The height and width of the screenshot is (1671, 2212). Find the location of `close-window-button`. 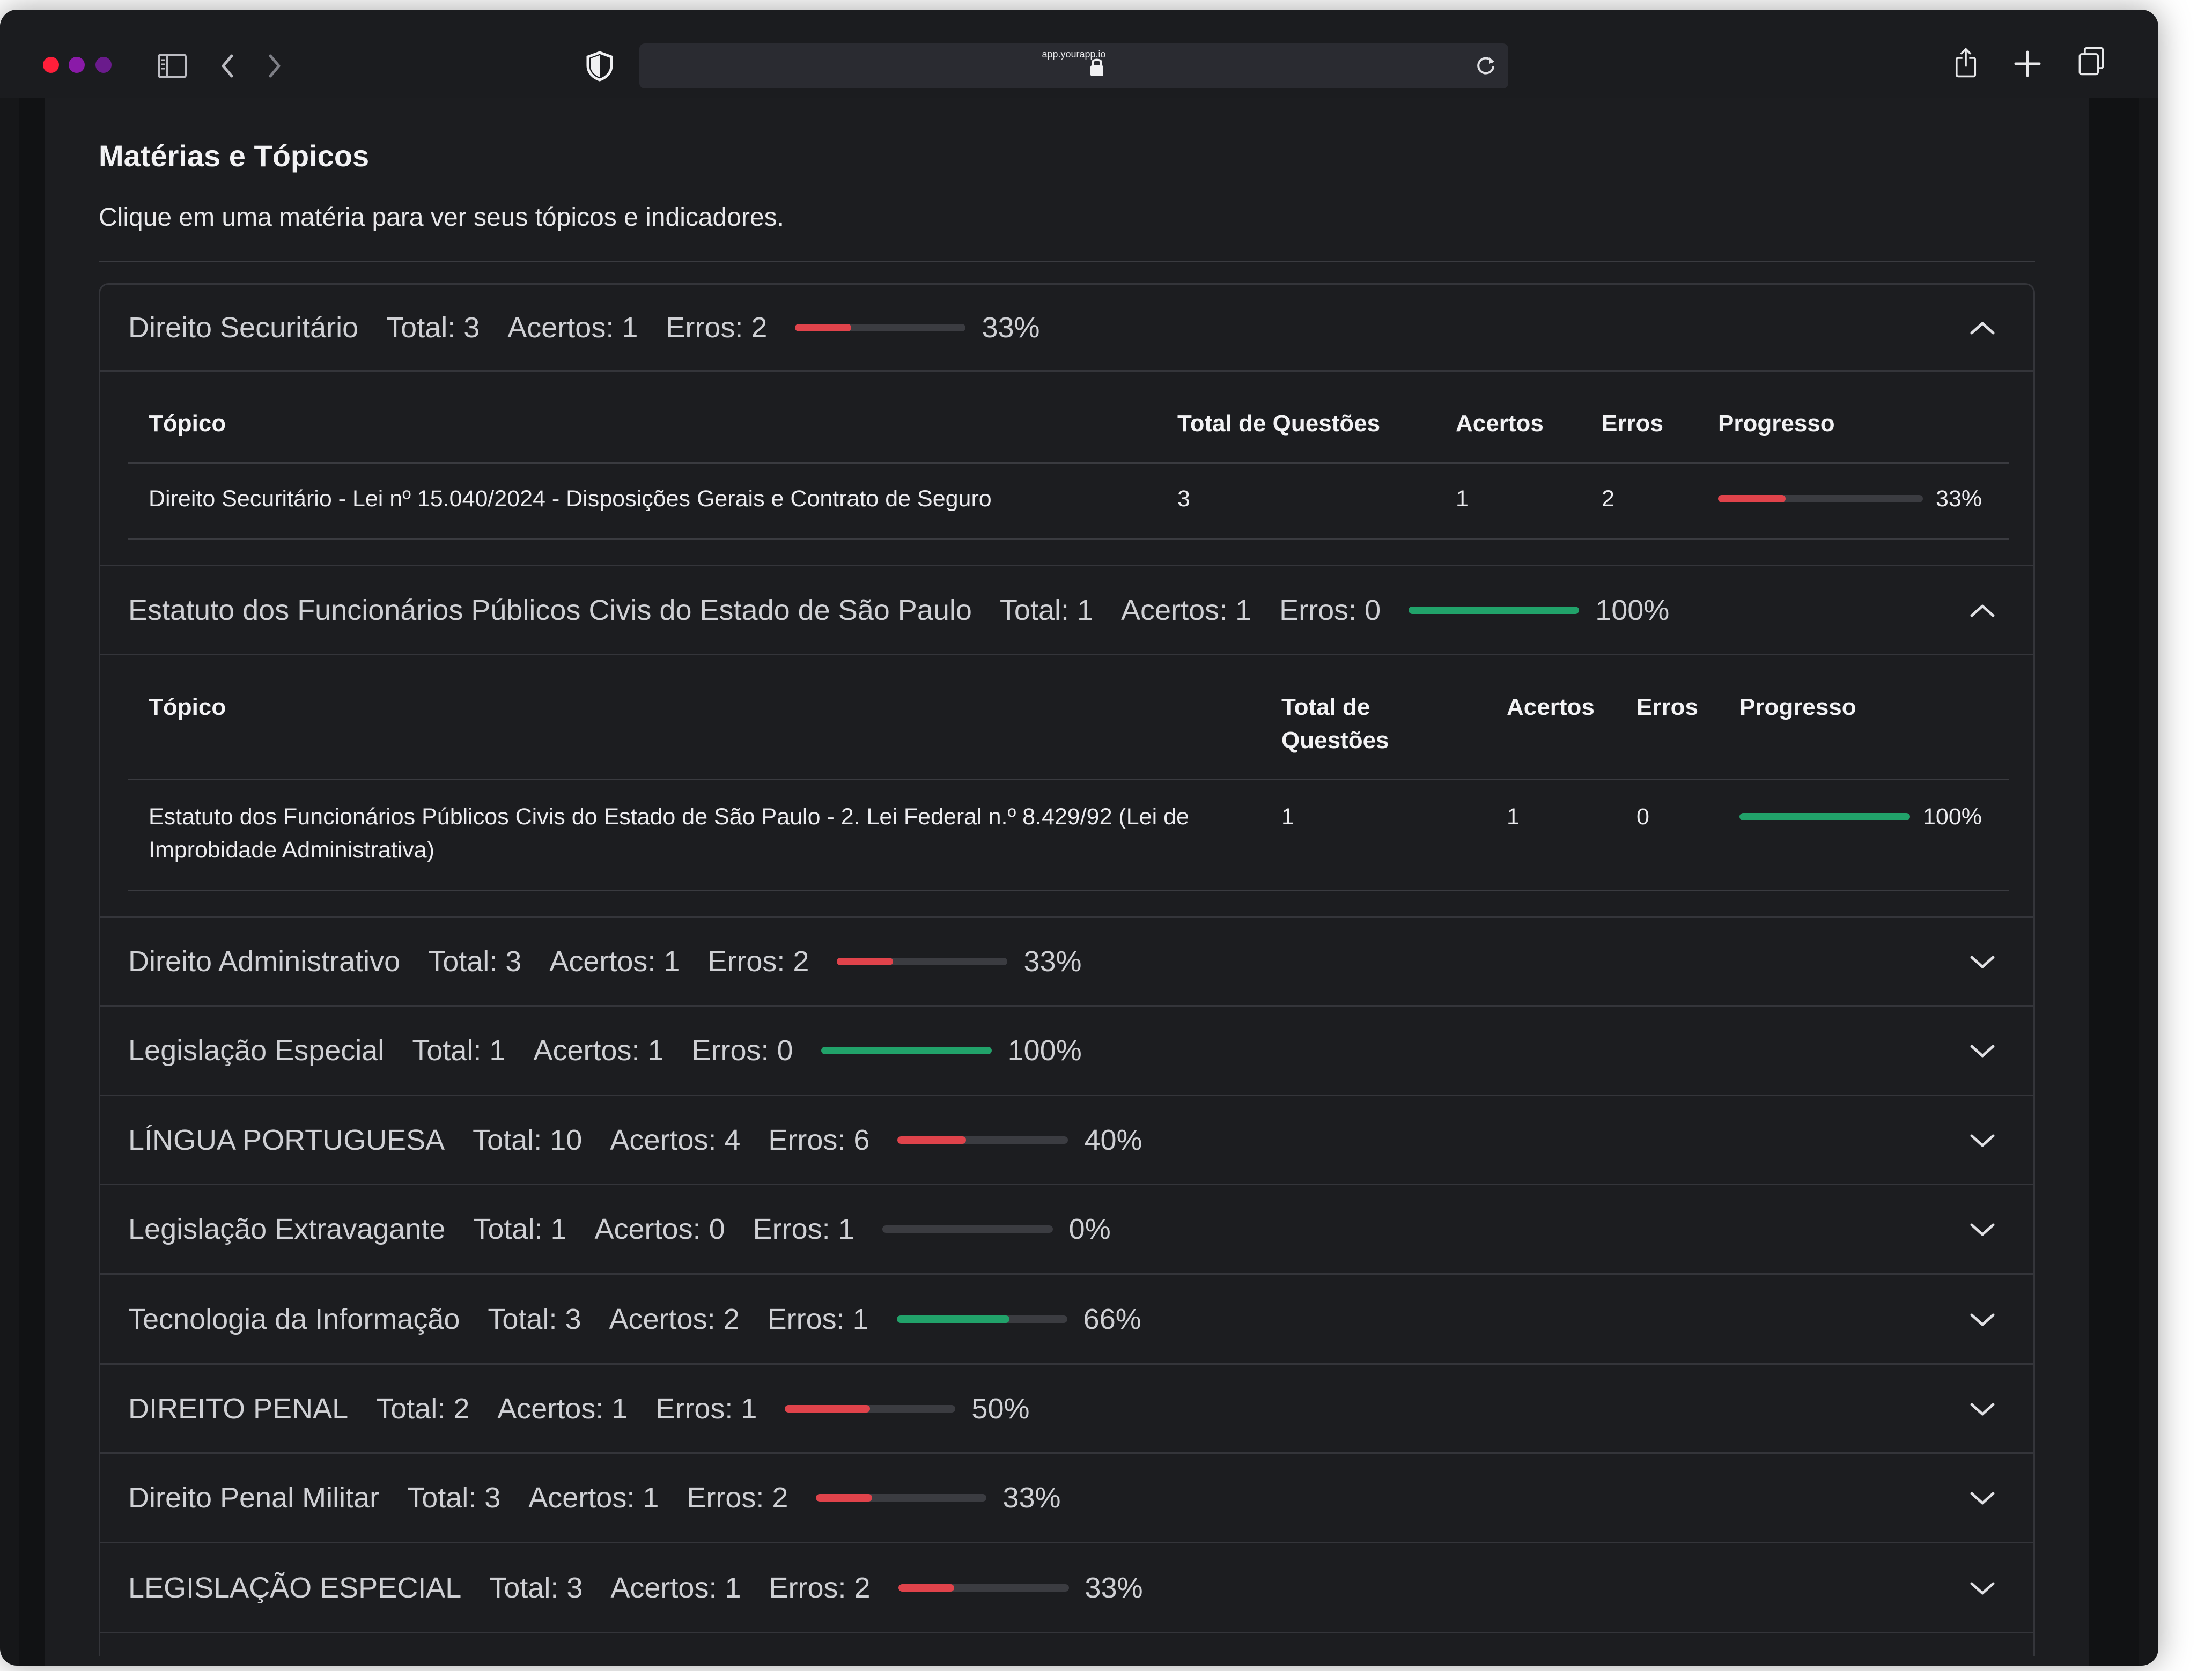

close-window-button is located at coordinates (51, 65).